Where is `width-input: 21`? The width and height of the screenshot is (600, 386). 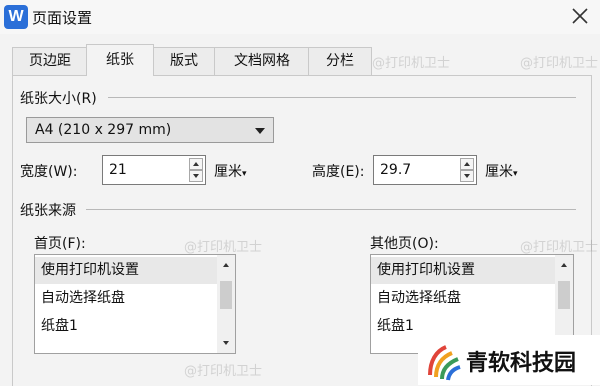 width-input: 21 is located at coordinates (154, 170).